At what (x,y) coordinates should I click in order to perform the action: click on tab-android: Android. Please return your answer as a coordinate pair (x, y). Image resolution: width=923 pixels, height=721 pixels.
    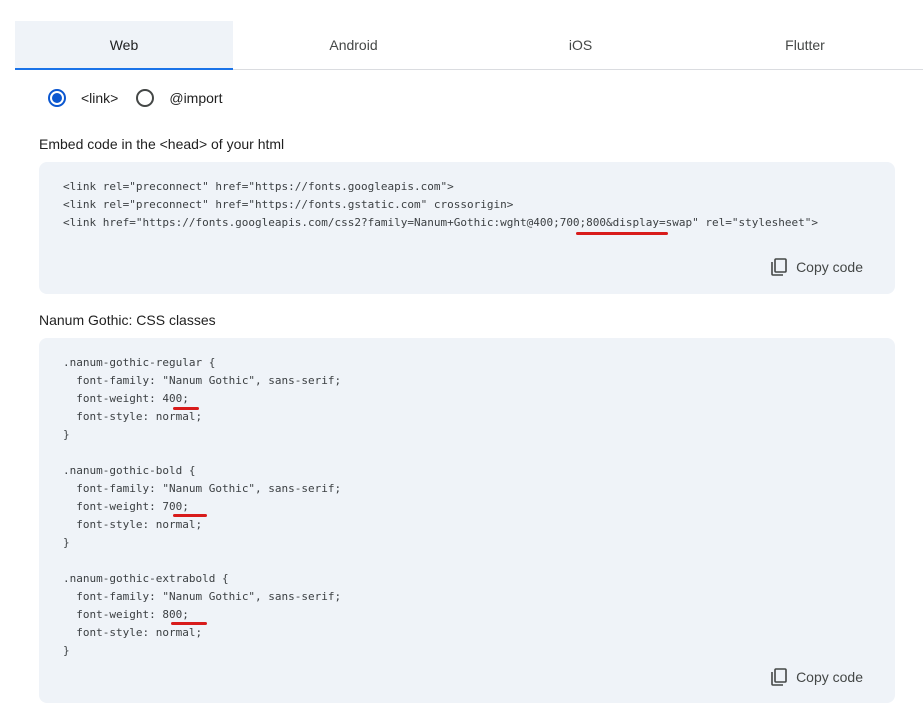
    Looking at the image, I should click on (353, 45).